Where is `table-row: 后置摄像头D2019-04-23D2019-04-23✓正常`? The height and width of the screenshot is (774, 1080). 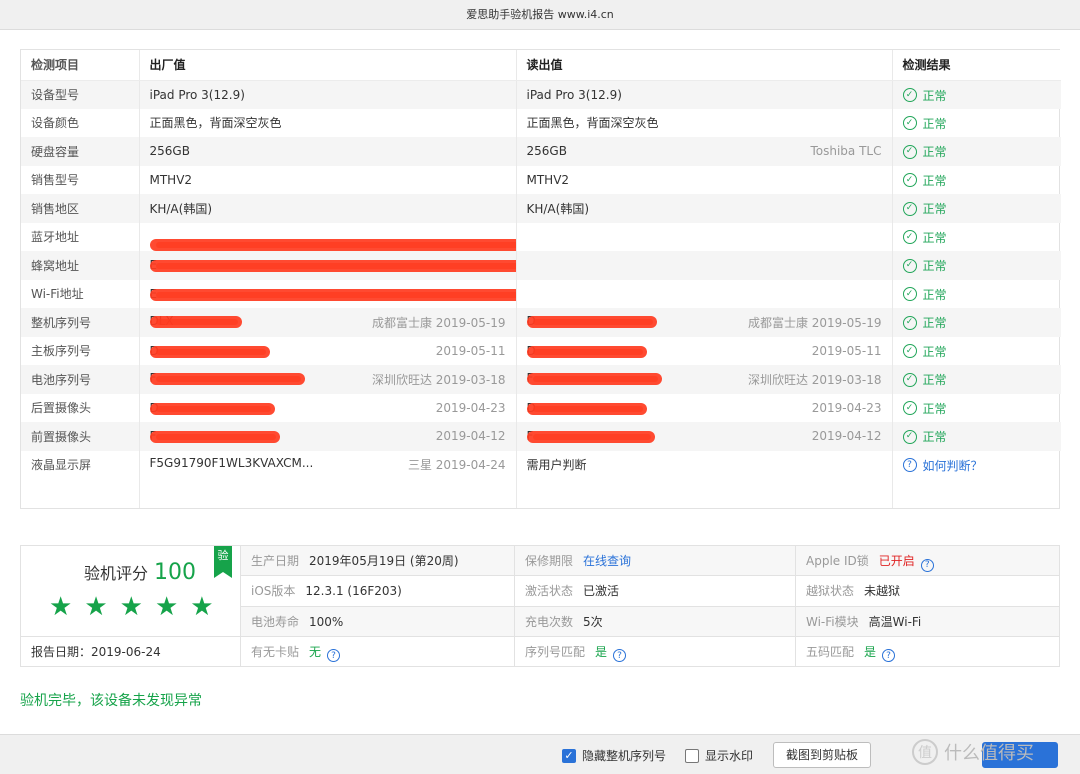
table-row: 后置摄像头D2019-04-23D2019-04-23✓正常 is located at coordinates (541, 408).